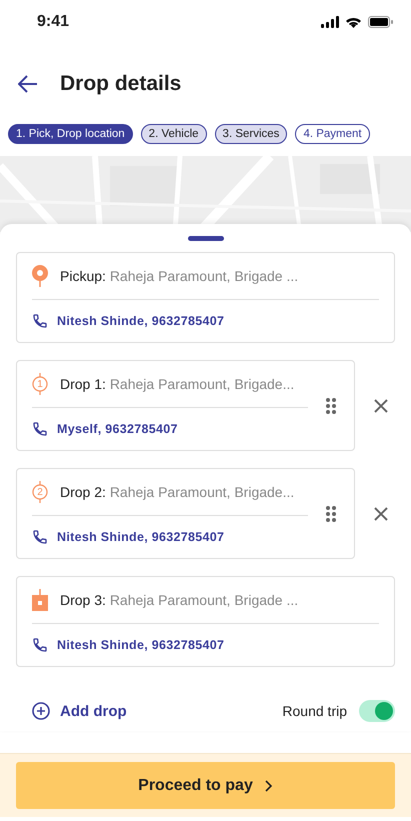  I want to click on page-title: Drop details, so click(121, 84).